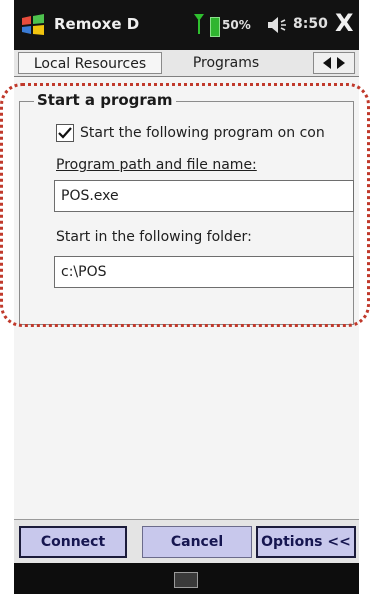  Describe the element at coordinates (186, 25) in the screenshot. I see `status-bar: Remoxe D 50% 8:50 X` at that location.